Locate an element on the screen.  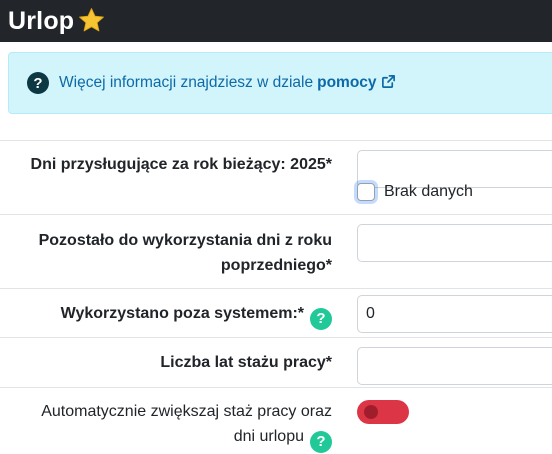
page-header: Urlop is located at coordinates (276, 21).